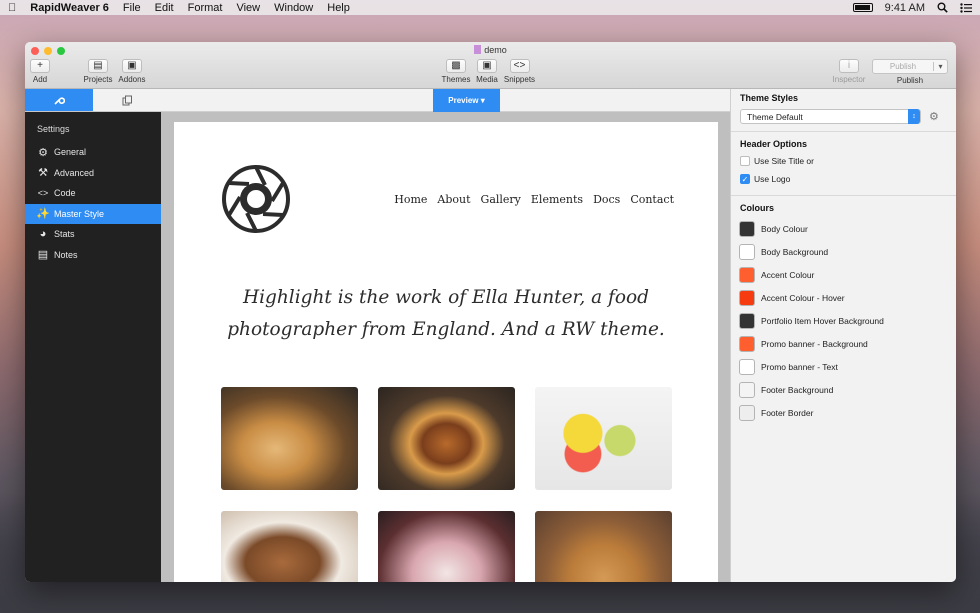  What do you see at coordinates (843, 161) in the screenshot?
I see `use-site-title-checkbox: Use Site Title or` at bounding box center [843, 161].